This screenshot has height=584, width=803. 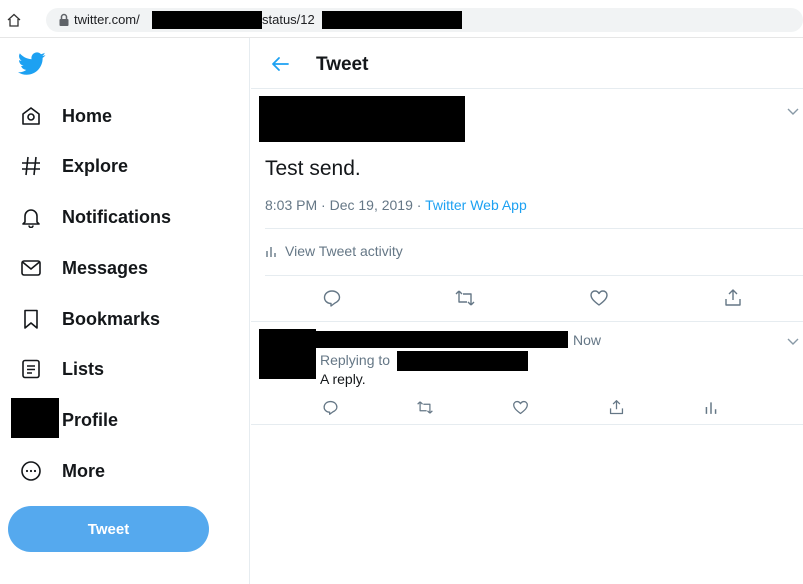 I want to click on tweet-meta: 8:03 PM · Dec 19, 2019 · Twitter Web App, so click(x=396, y=205).